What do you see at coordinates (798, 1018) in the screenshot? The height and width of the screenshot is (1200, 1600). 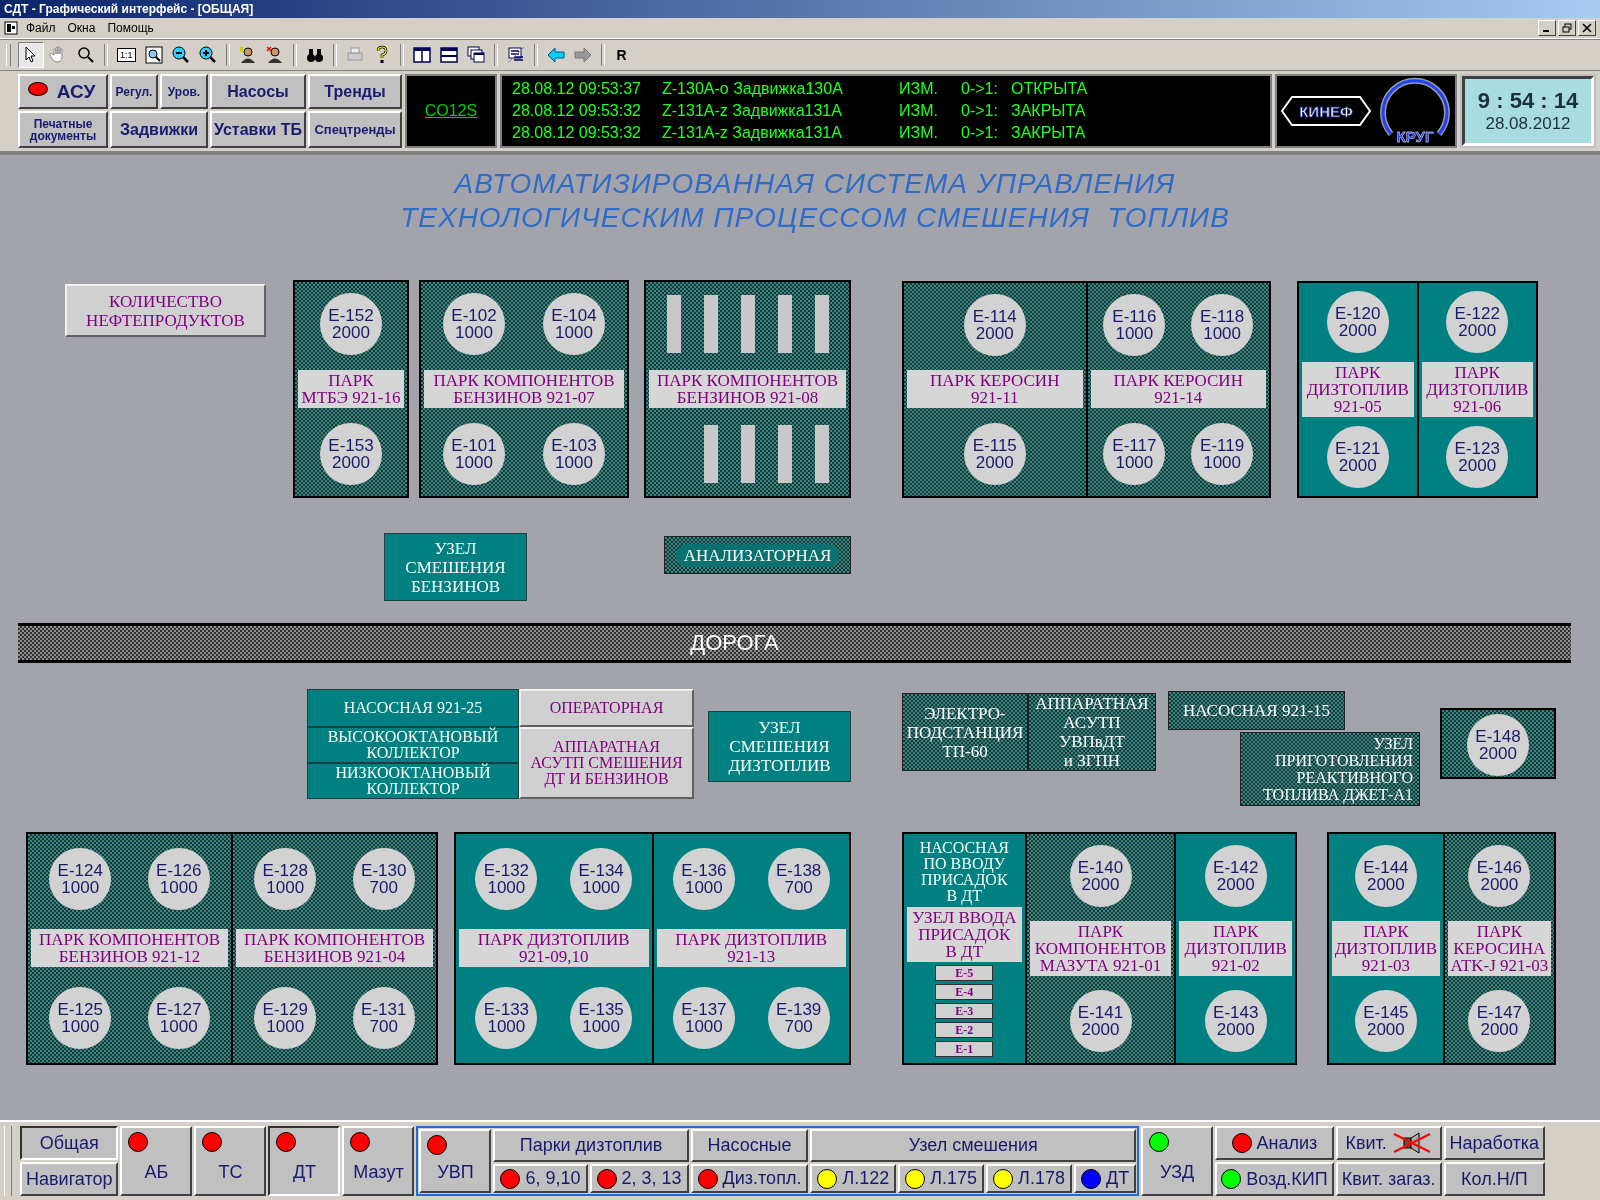 I see `tank: E-139 700` at bounding box center [798, 1018].